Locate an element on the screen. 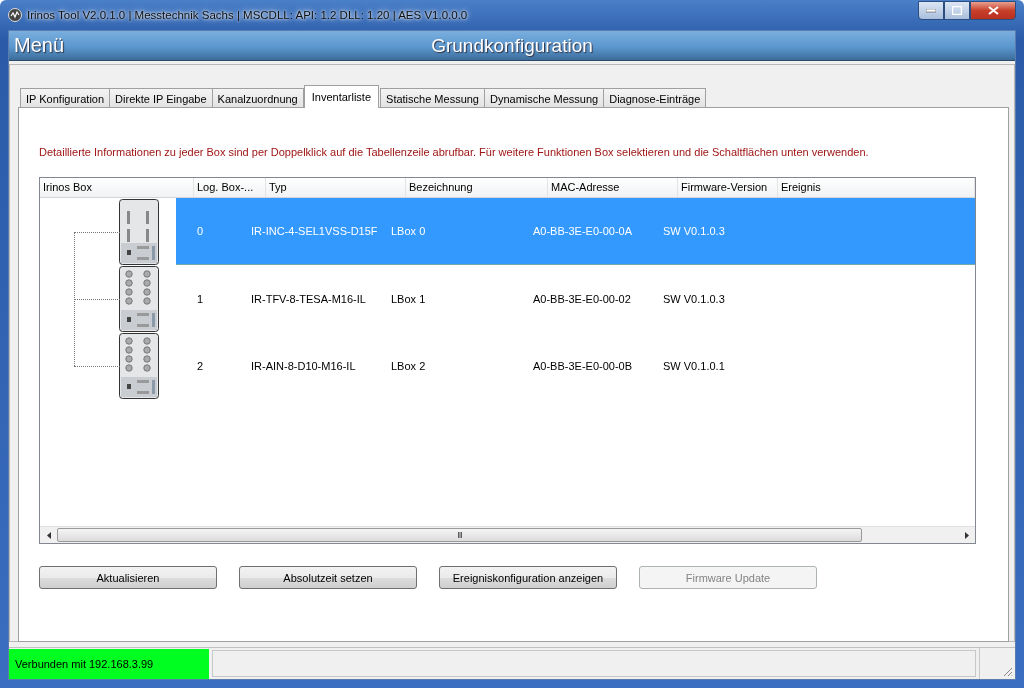 The width and height of the screenshot is (1024, 688). column-header: Ereignis is located at coordinates (876, 187).